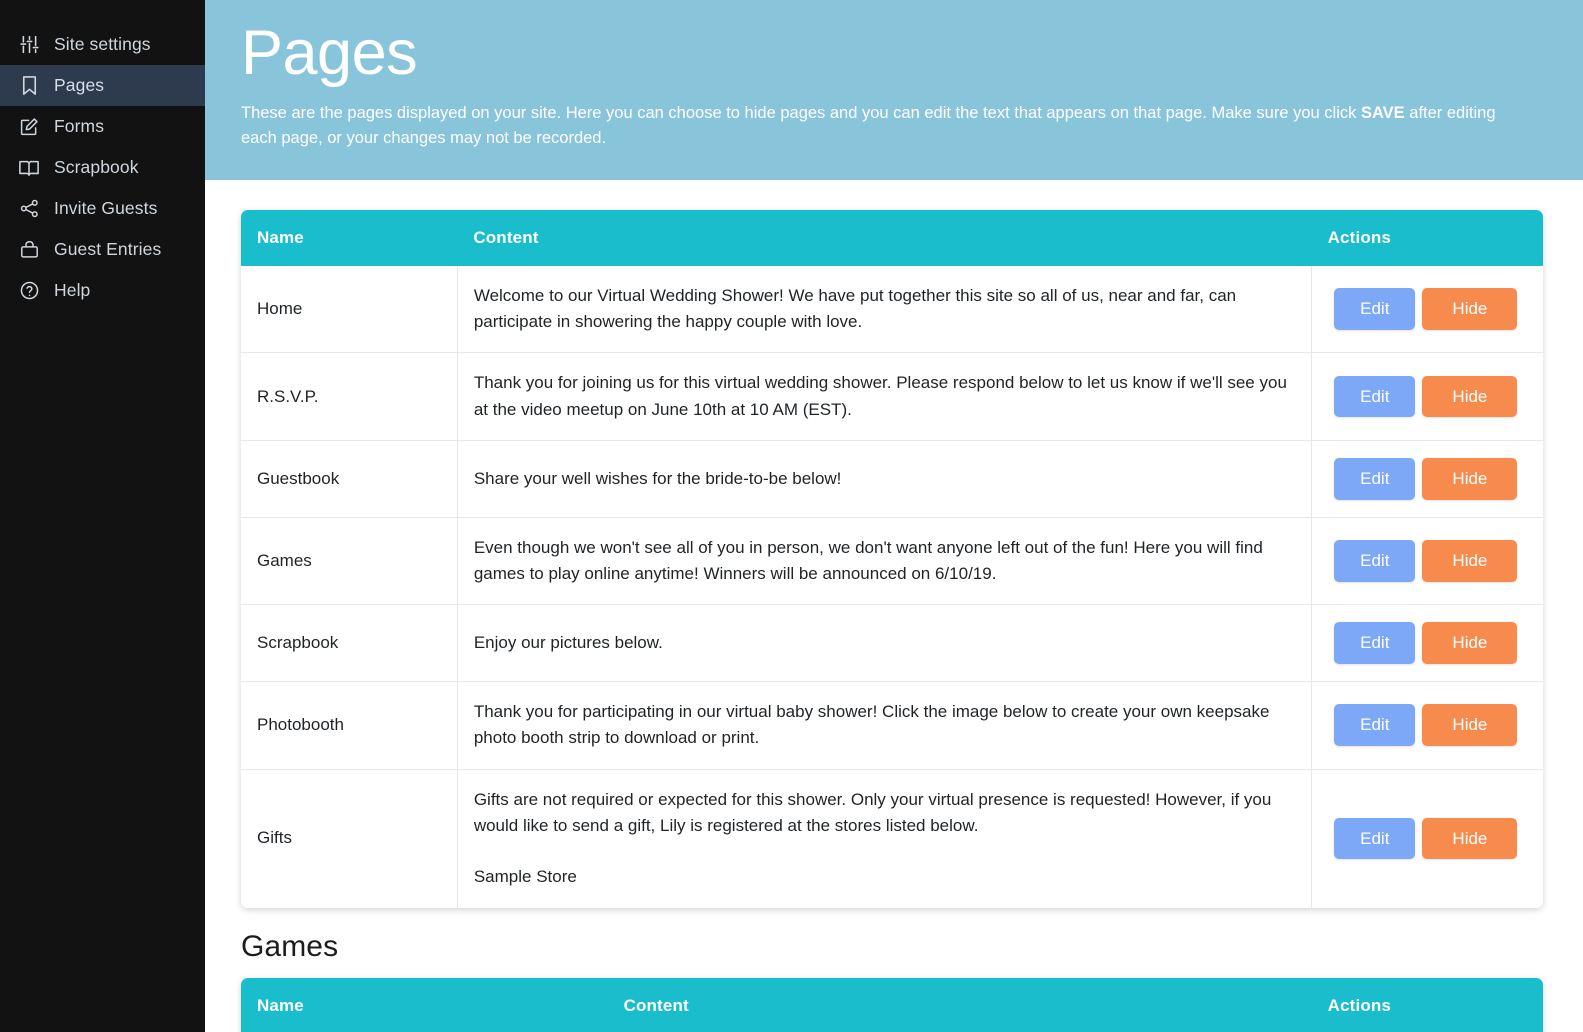  What do you see at coordinates (29, 209) in the screenshot?
I see `share-nodes-icon` at bounding box center [29, 209].